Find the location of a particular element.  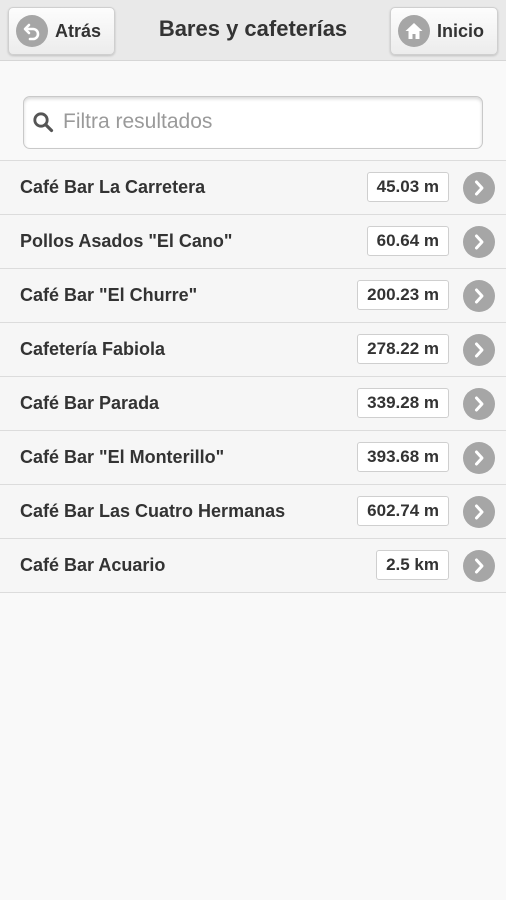

distance-badge: 602.74 m is located at coordinates (403, 511).